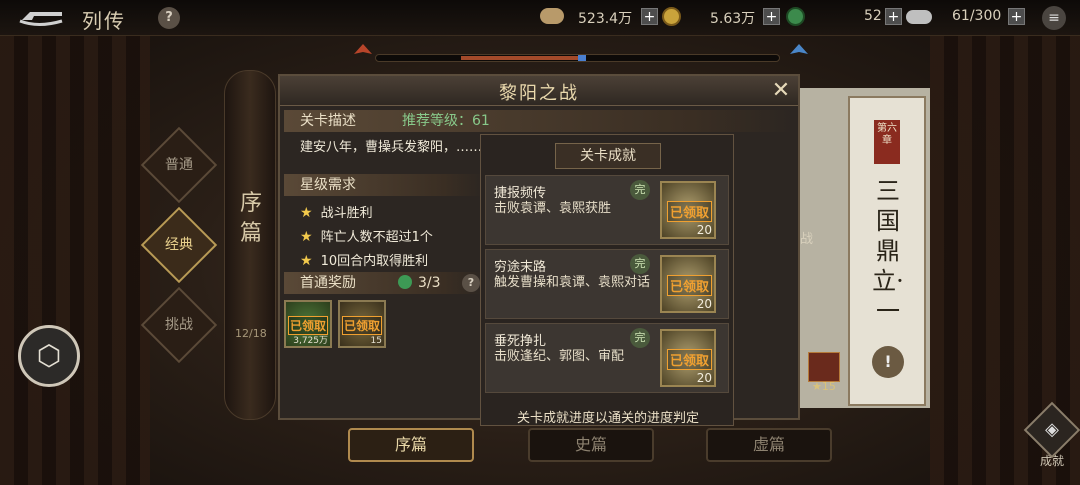 The width and height of the screenshot is (1080, 485). Describe the element at coordinates (824, 386) in the screenshot. I see `chest-stars: ★15` at that location.